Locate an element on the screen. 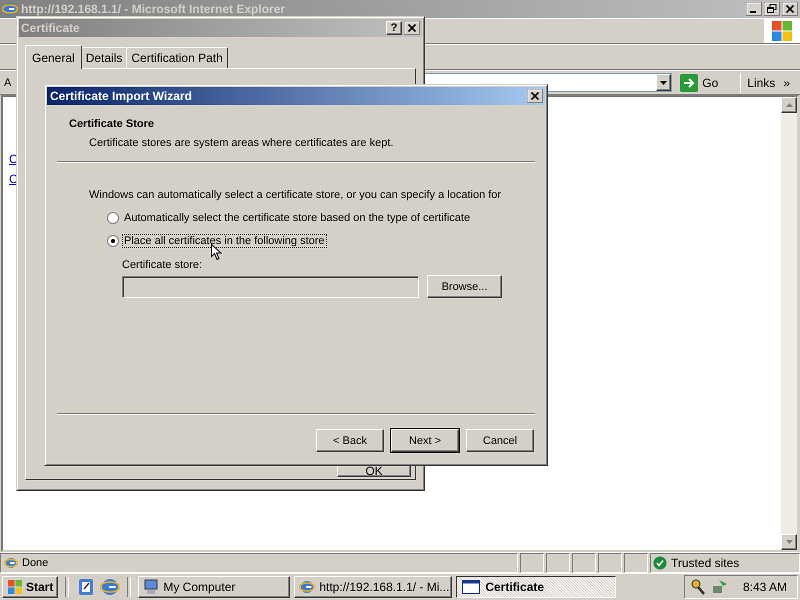  taskbar-button: Certificate is located at coordinates (536, 587).